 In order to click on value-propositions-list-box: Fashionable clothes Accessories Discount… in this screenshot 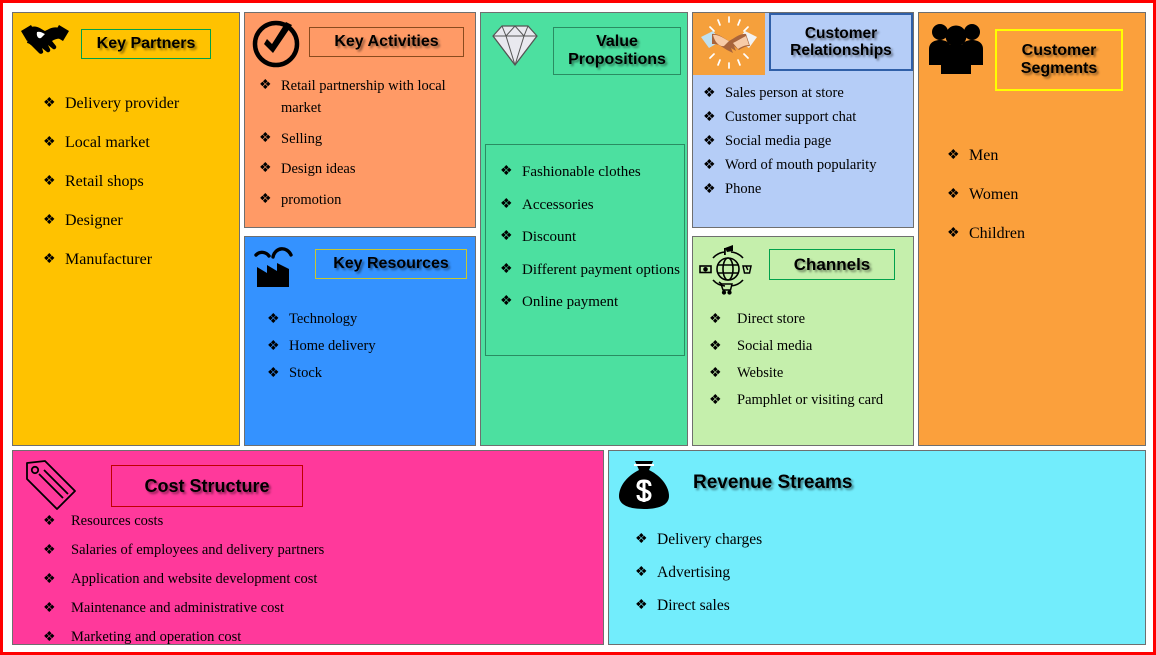, I will do `click(585, 250)`.